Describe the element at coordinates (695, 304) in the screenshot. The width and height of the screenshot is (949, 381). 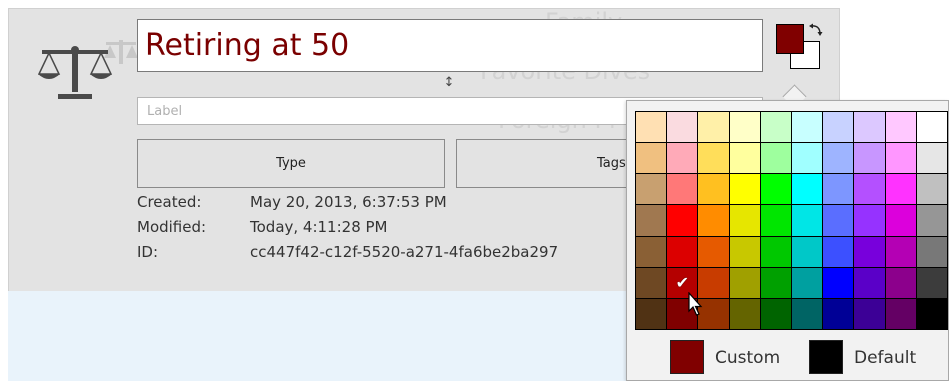
I see `mouse-cursor-icon` at that location.